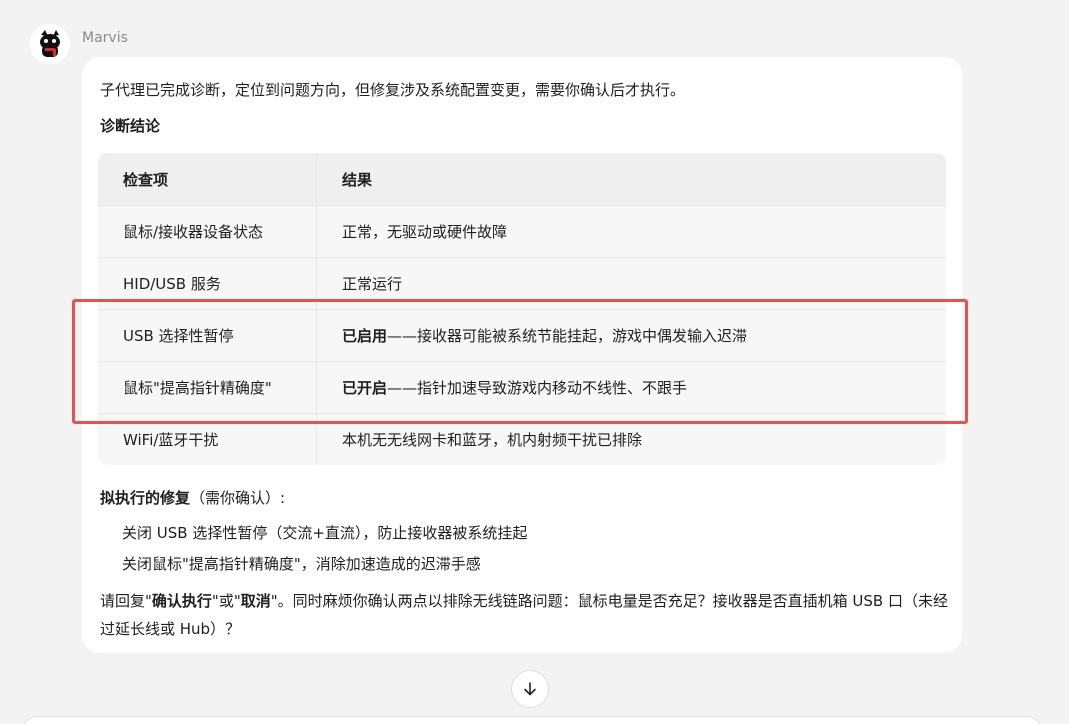 The width and height of the screenshot is (1069, 724). What do you see at coordinates (357, 179) in the screenshot?
I see `column-header-result: 结果` at bounding box center [357, 179].